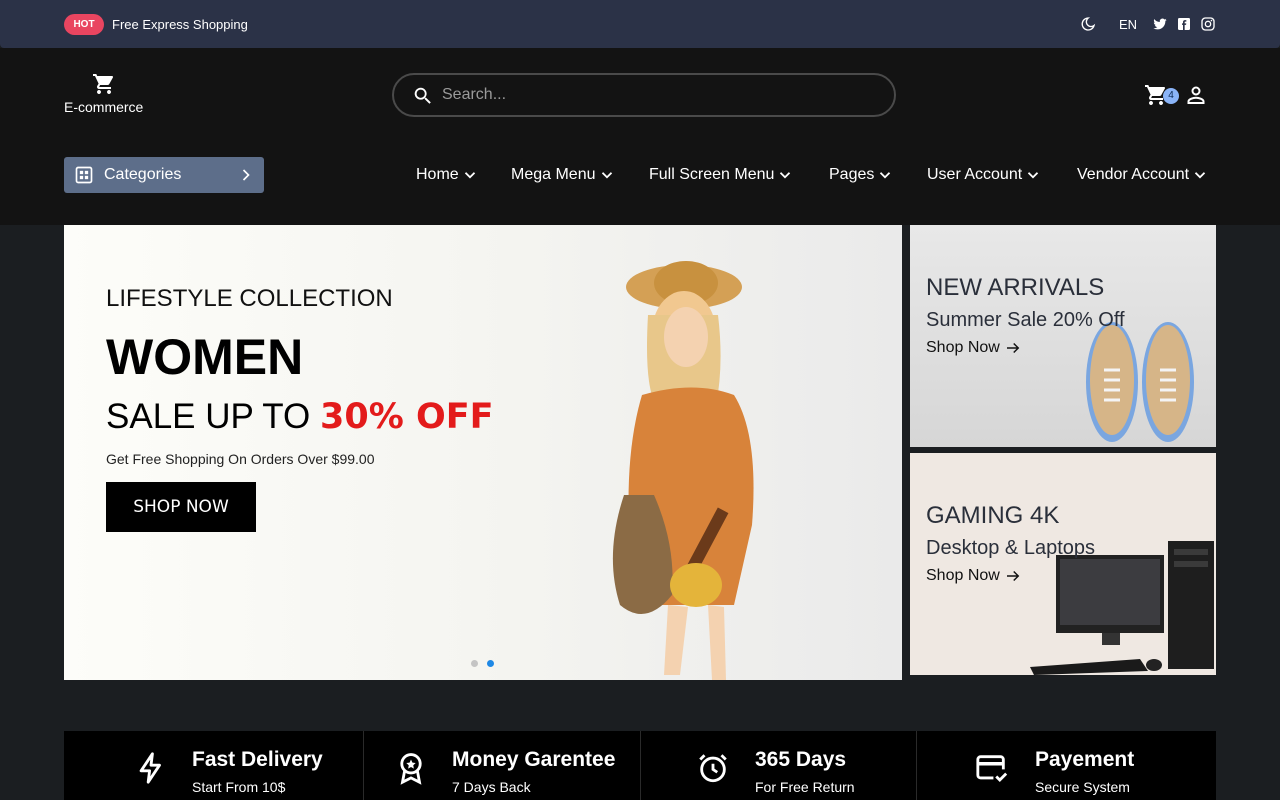 This screenshot has height=800, width=1280. I want to click on feature-title: Payement, so click(1085, 759).